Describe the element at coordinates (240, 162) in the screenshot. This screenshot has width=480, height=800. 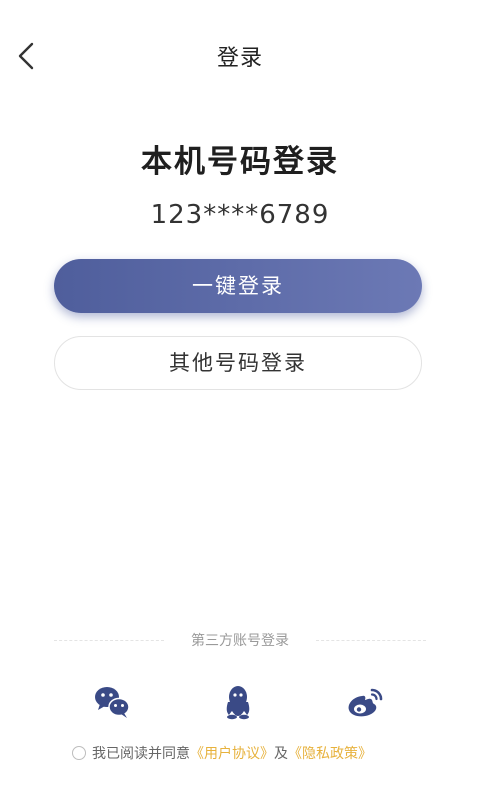
I see `login-heading: 本机号码登录` at that location.